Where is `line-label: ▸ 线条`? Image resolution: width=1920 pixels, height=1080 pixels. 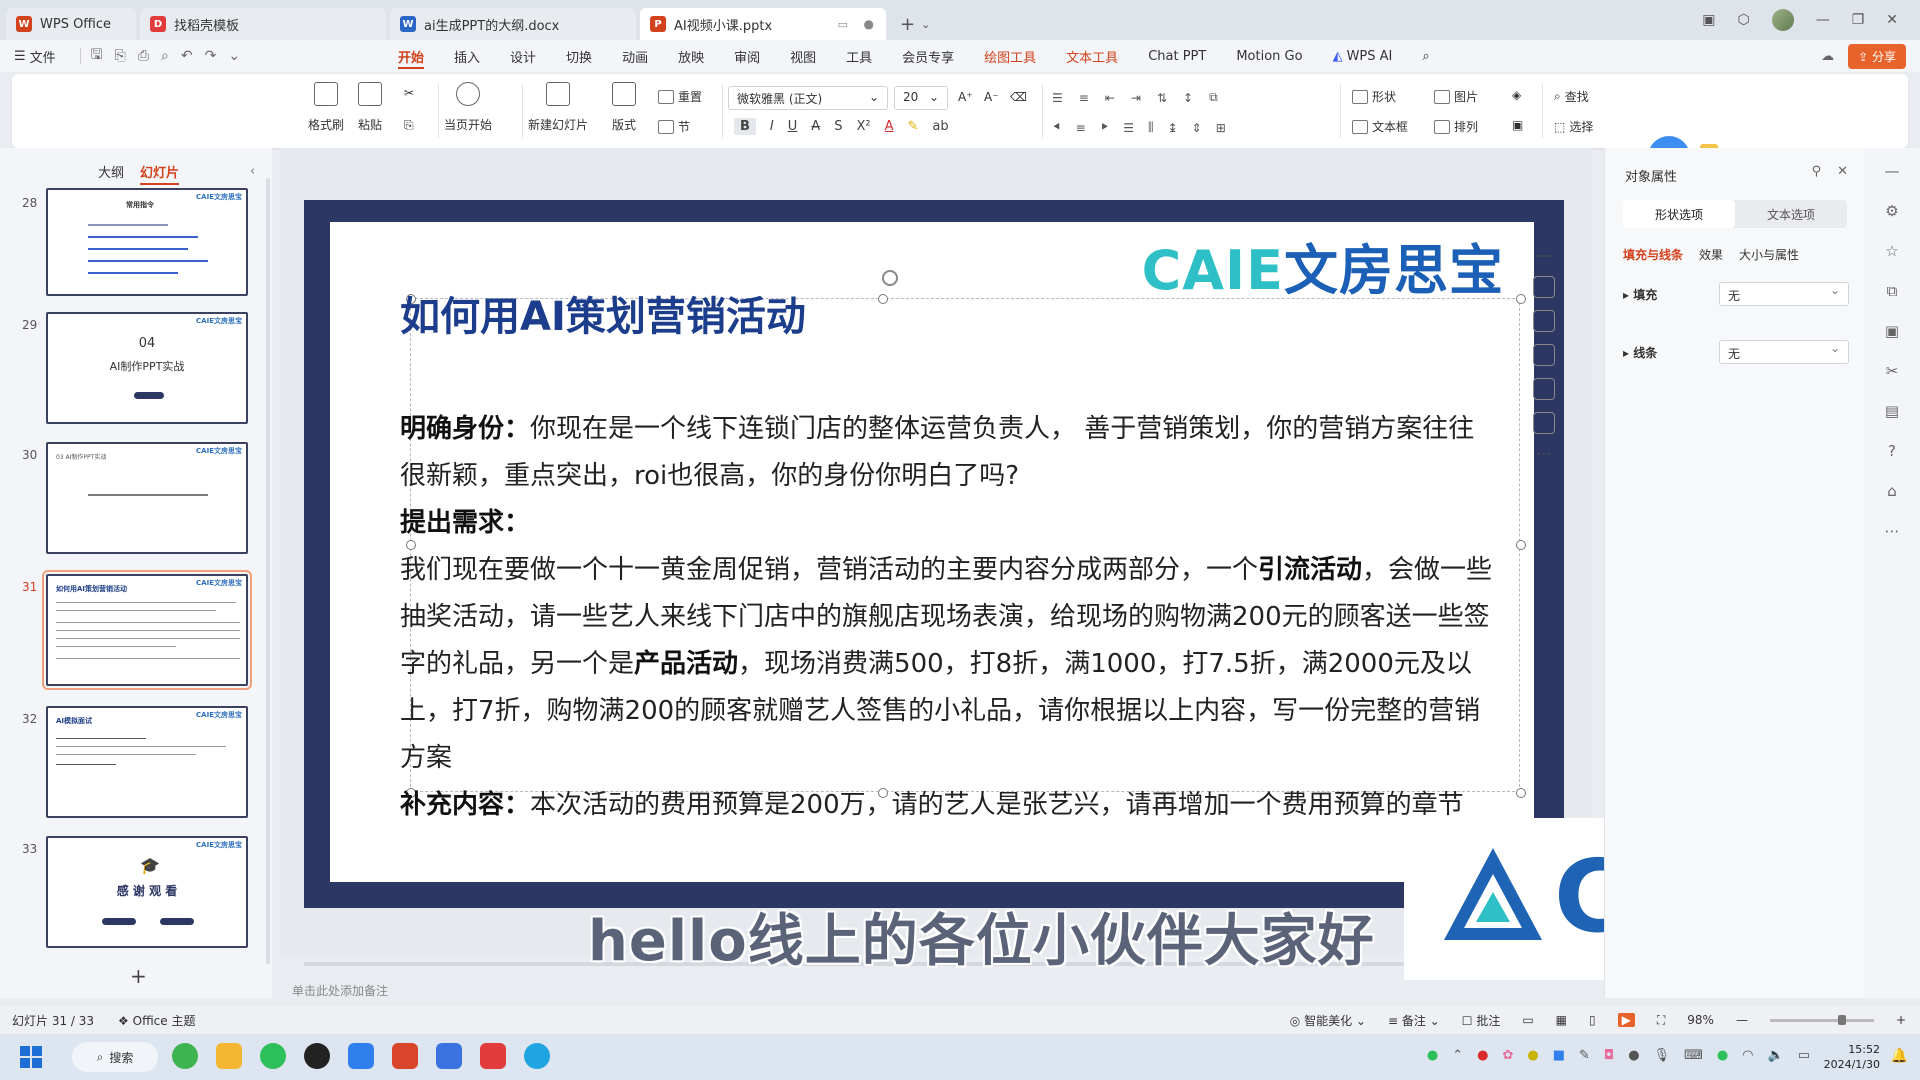 line-label: ▸ 线条 is located at coordinates (1671, 352).